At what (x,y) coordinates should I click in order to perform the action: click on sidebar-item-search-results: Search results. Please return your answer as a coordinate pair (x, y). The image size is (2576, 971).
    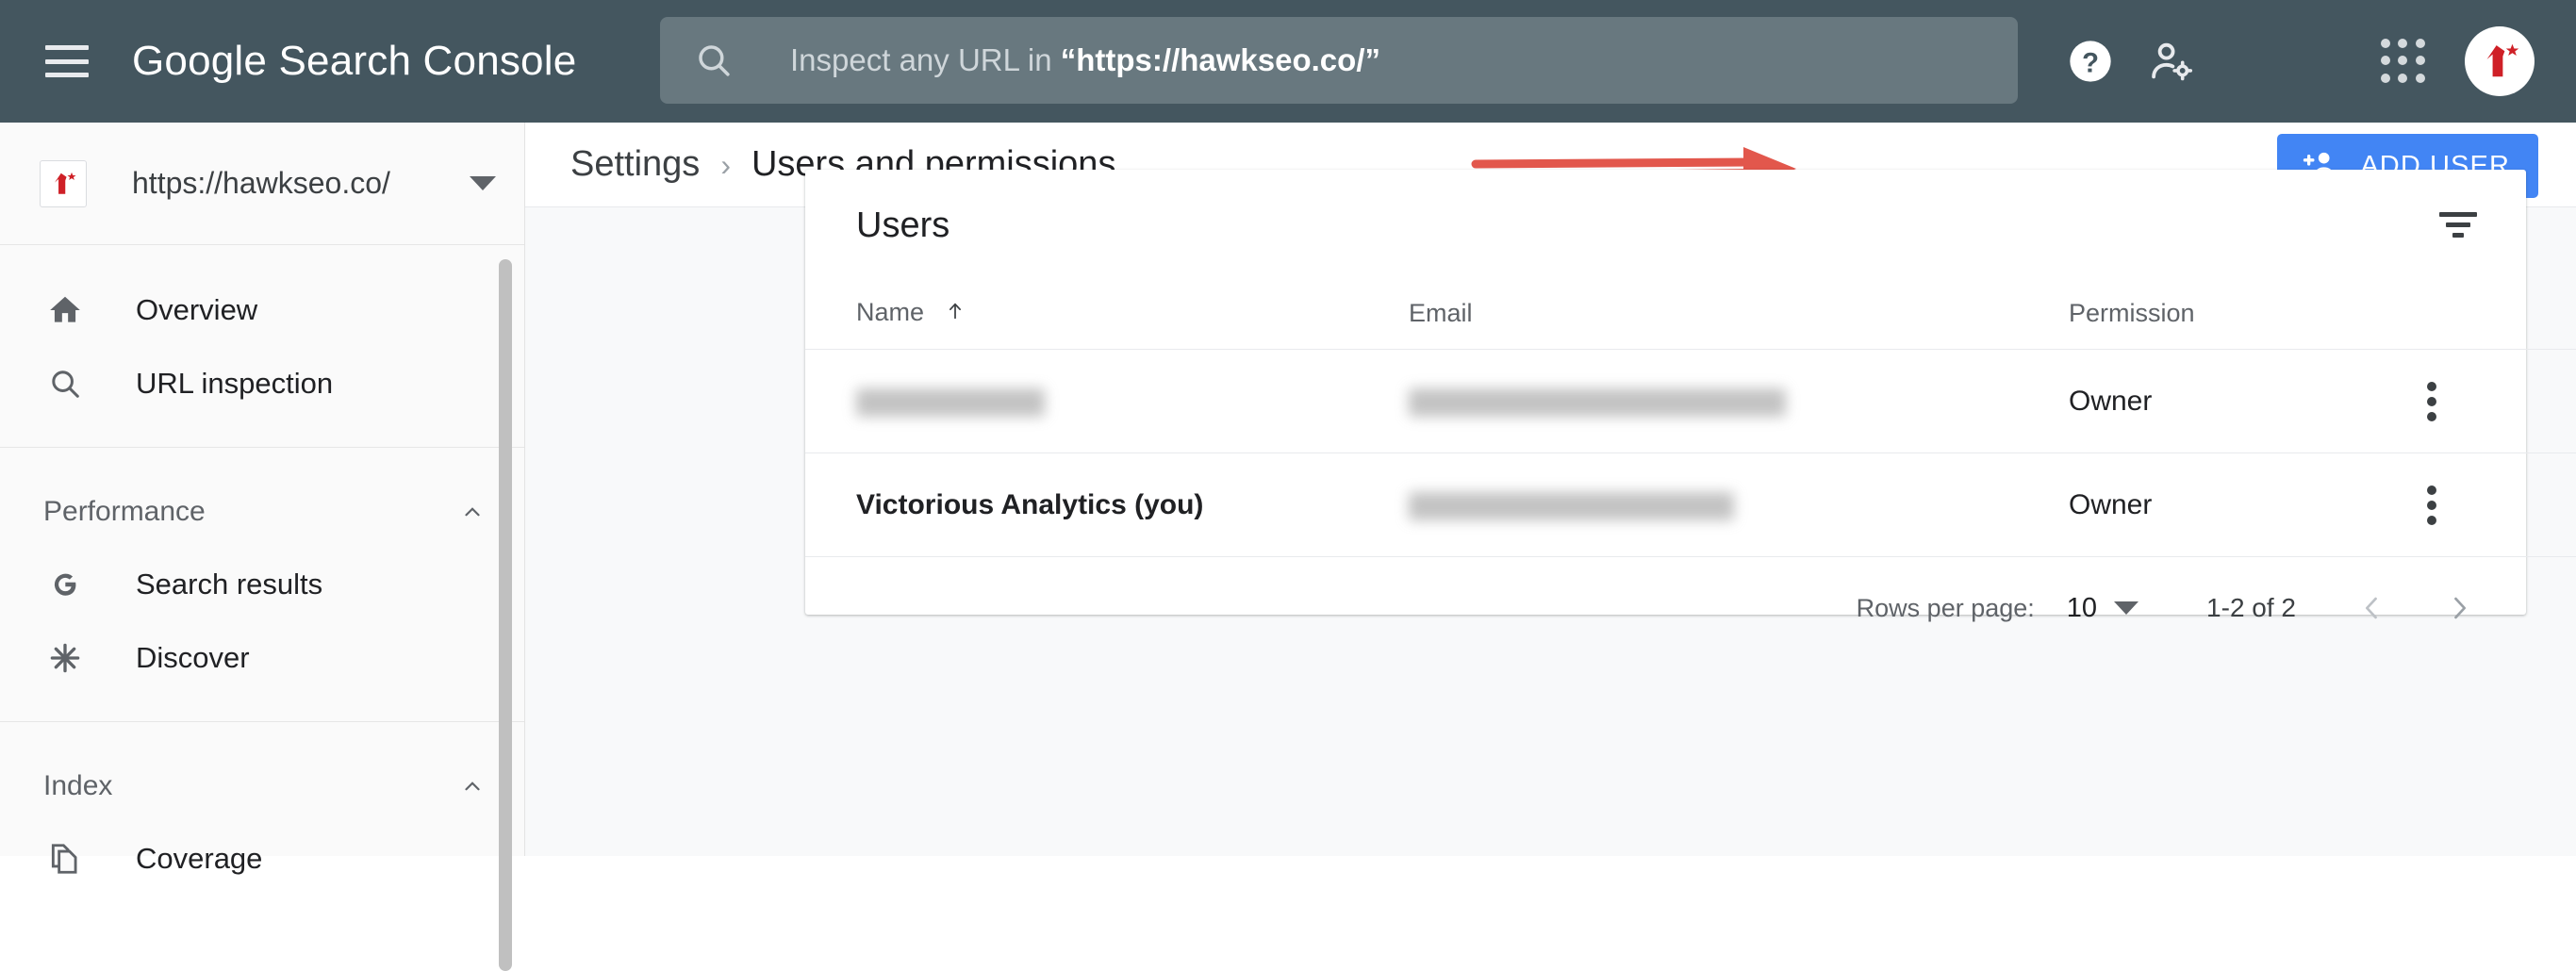
    Looking at the image, I should click on (262, 584).